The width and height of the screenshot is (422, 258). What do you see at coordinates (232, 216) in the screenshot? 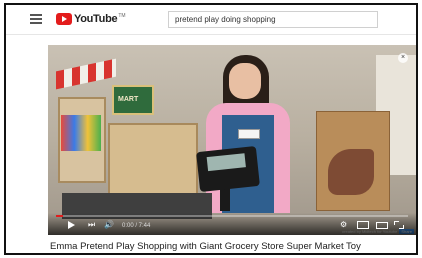
I see `progress-bar` at bounding box center [232, 216].